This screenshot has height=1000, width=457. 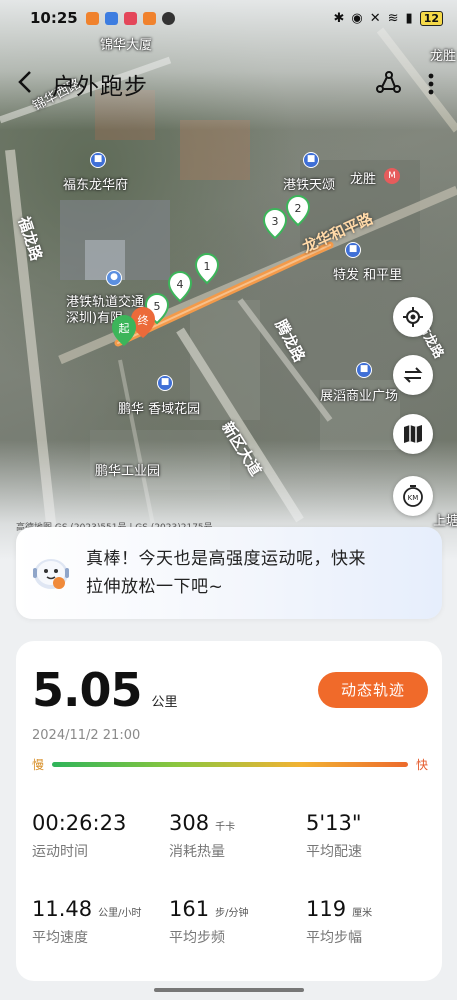 I want to click on metric-value: 161, so click(x=189, y=909).